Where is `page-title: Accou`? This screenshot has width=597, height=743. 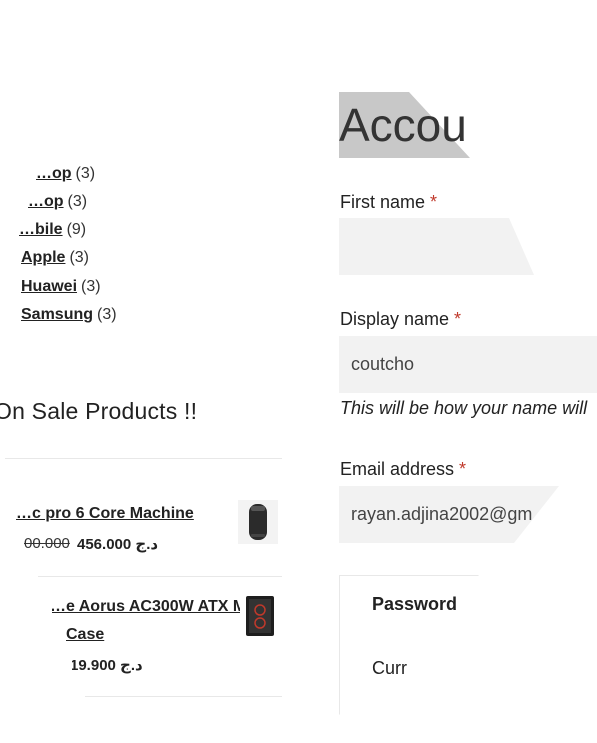
page-title: Accou is located at coordinates (403, 125).